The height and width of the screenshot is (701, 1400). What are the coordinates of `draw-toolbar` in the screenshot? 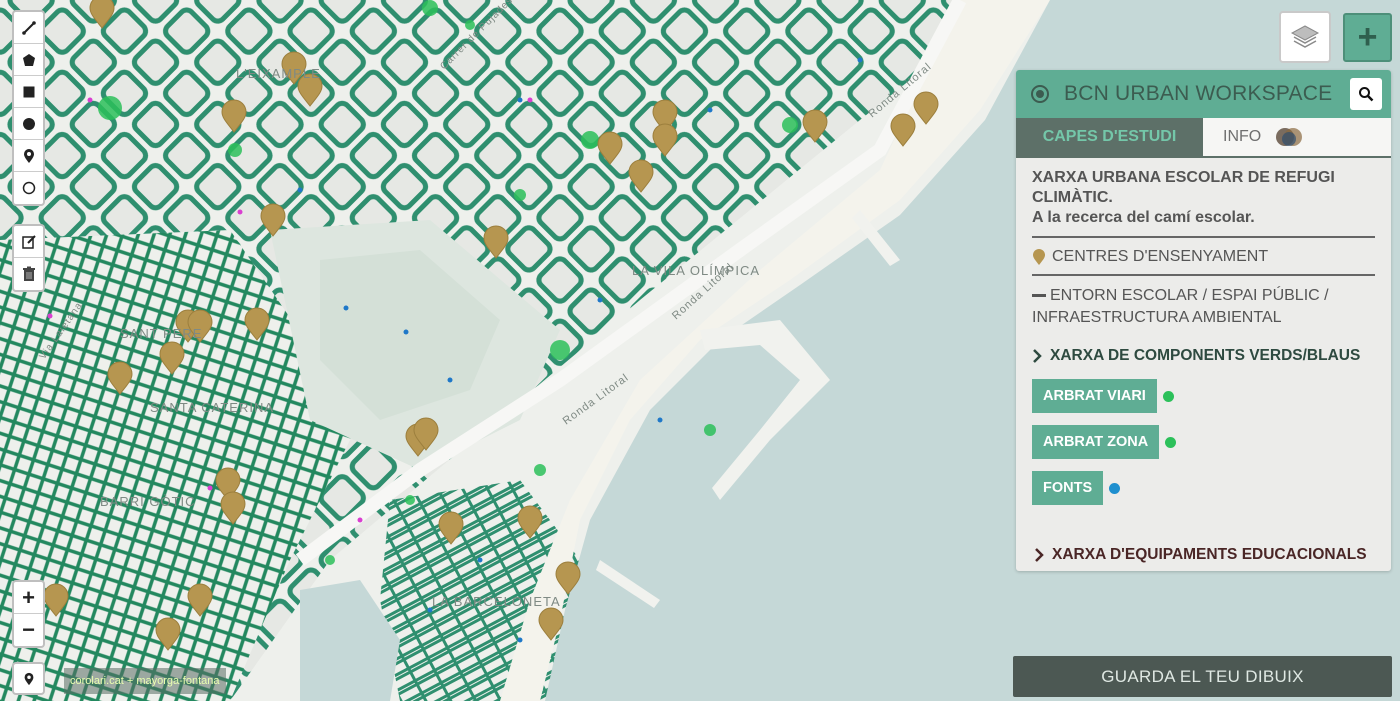 It's located at (28, 108).